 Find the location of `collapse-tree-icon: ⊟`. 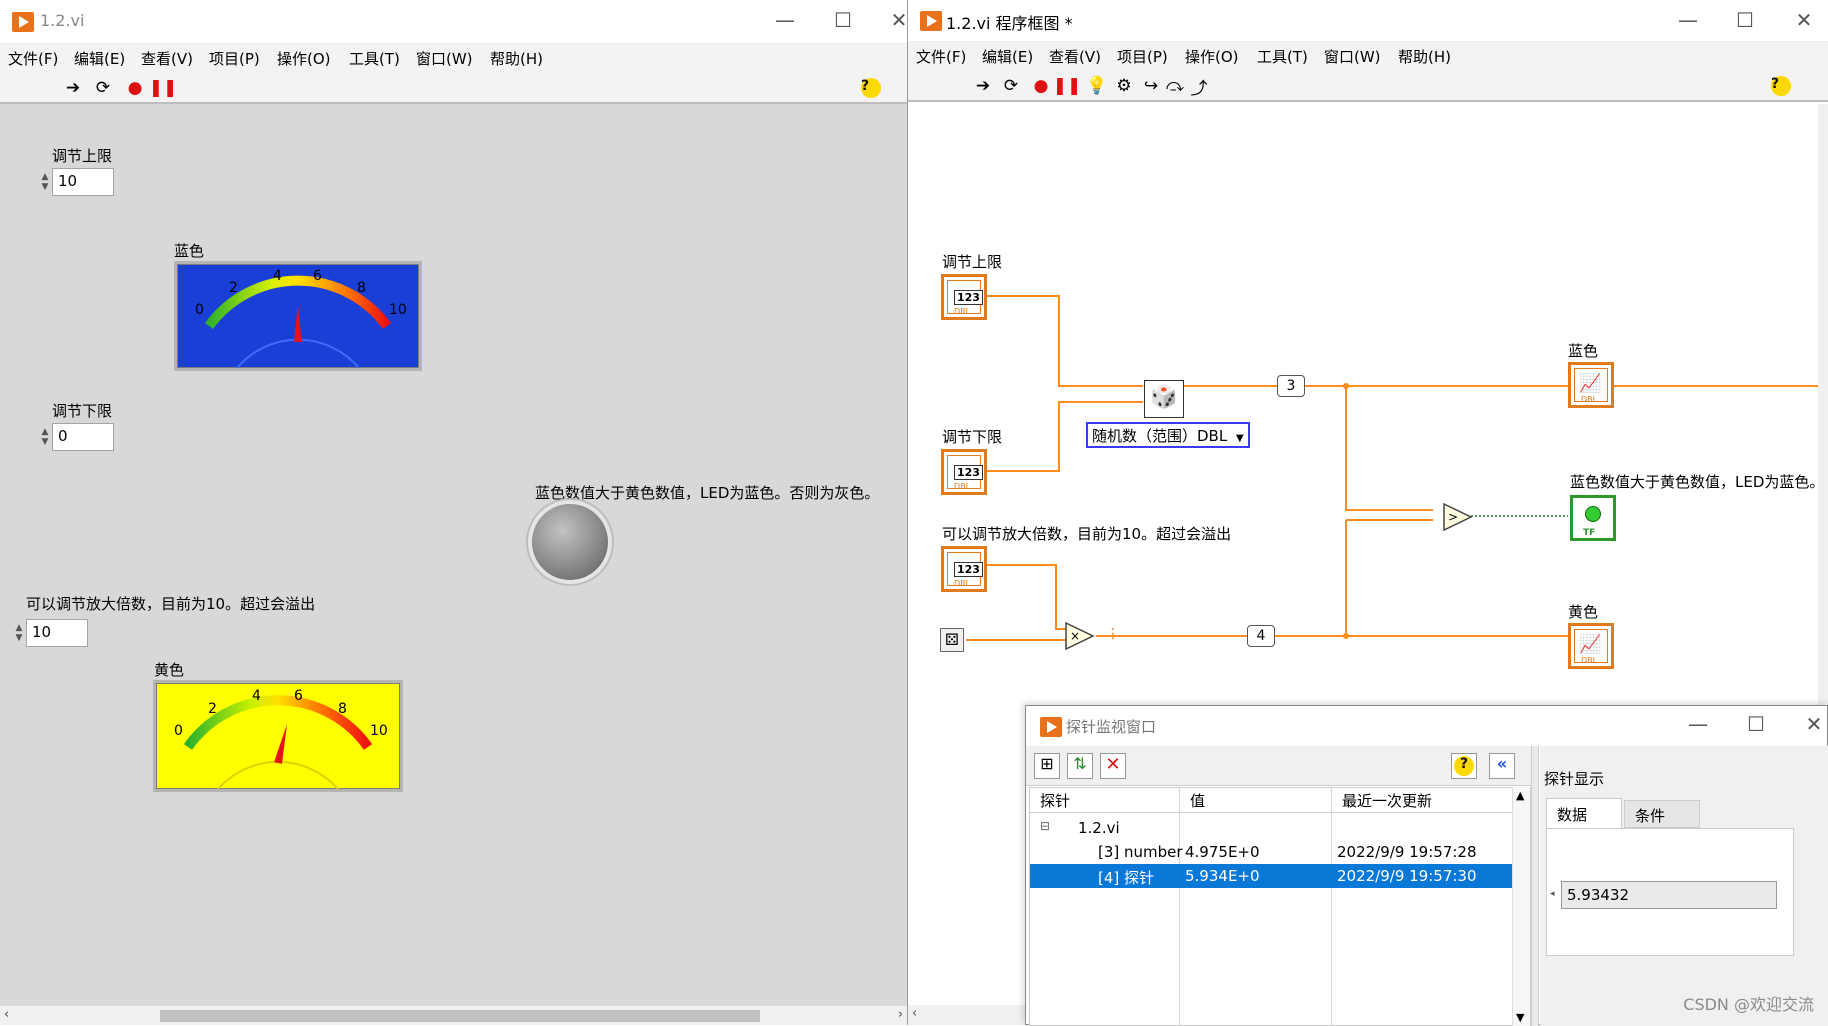

collapse-tree-icon: ⊟ is located at coordinates (1045, 826).